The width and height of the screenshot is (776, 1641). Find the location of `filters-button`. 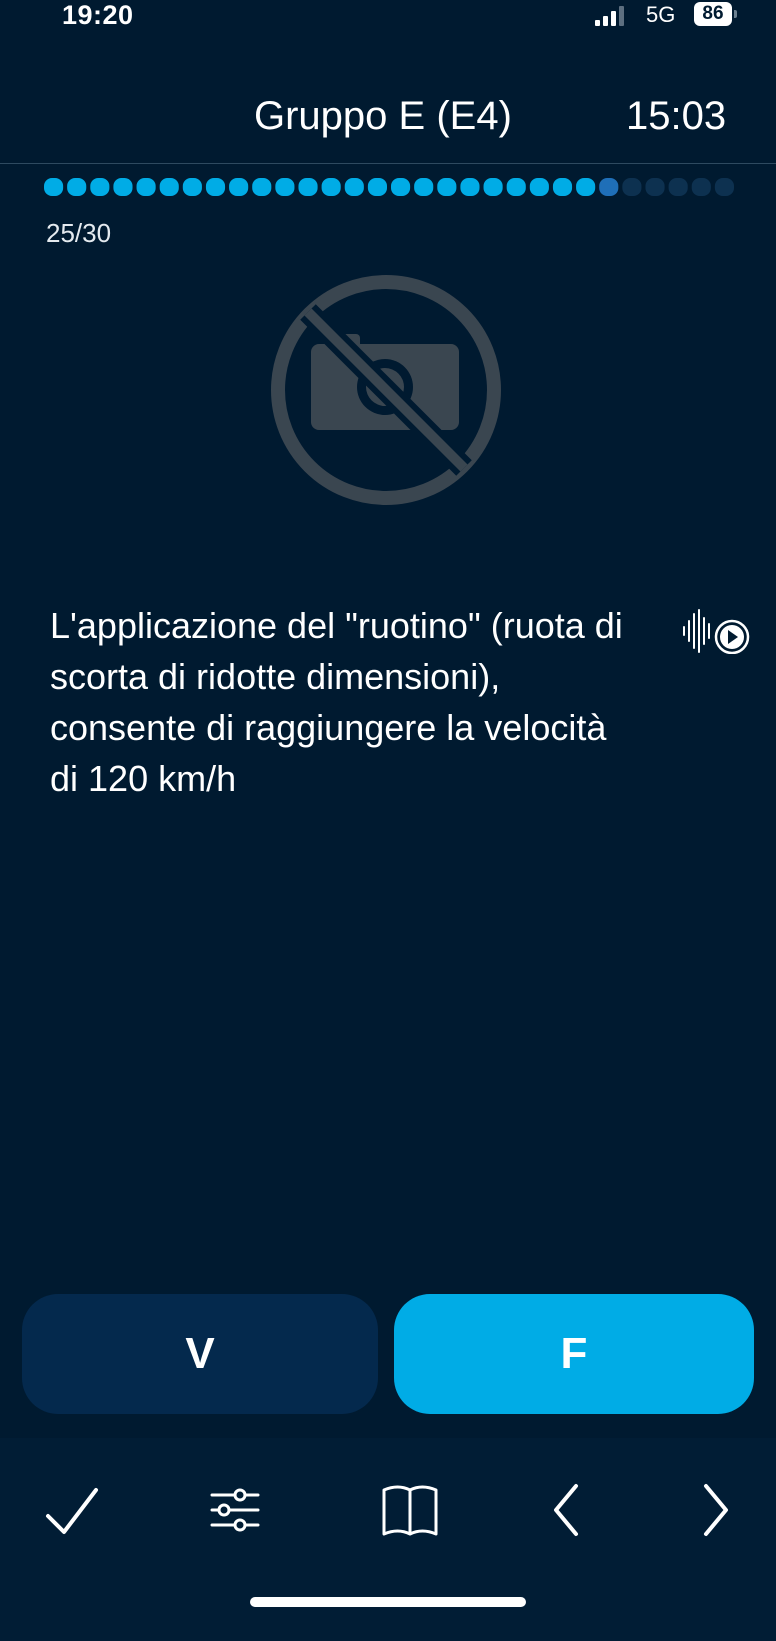

filters-button is located at coordinates (239, 1513).